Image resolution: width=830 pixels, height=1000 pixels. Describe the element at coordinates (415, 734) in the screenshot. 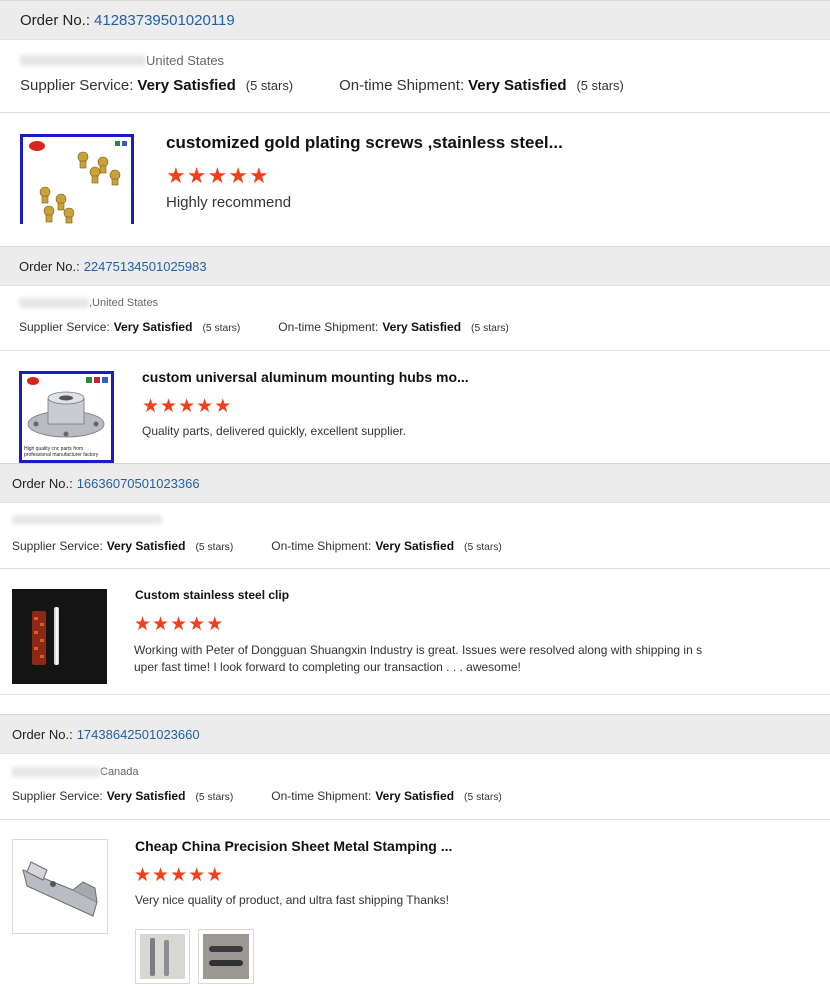

I see `order-header: Order No.: 17438642501023660` at that location.